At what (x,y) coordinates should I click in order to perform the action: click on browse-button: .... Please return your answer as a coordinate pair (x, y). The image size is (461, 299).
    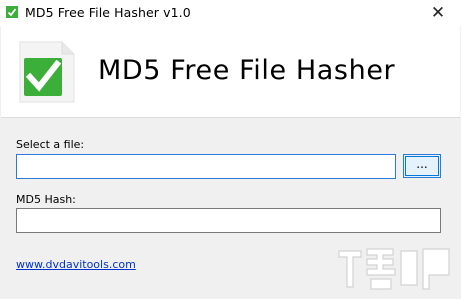
    Looking at the image, I should click on (422, 166).